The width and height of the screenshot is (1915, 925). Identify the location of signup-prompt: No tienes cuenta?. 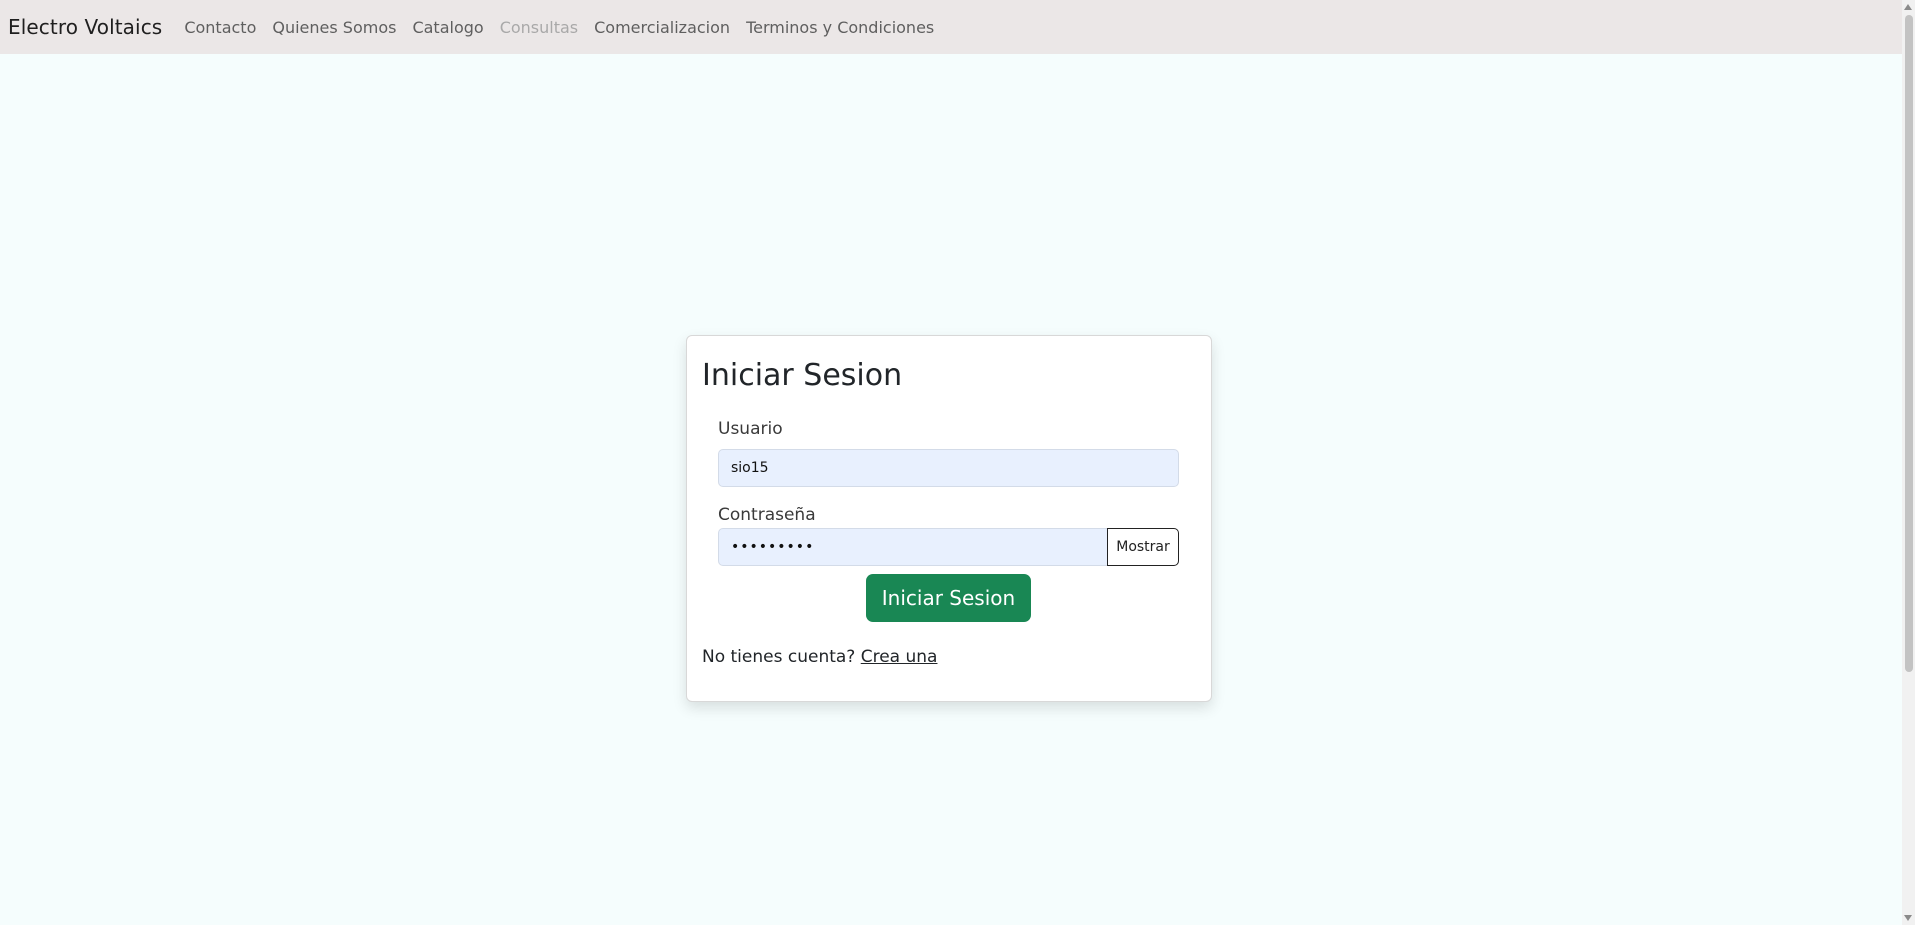
(779, 657).